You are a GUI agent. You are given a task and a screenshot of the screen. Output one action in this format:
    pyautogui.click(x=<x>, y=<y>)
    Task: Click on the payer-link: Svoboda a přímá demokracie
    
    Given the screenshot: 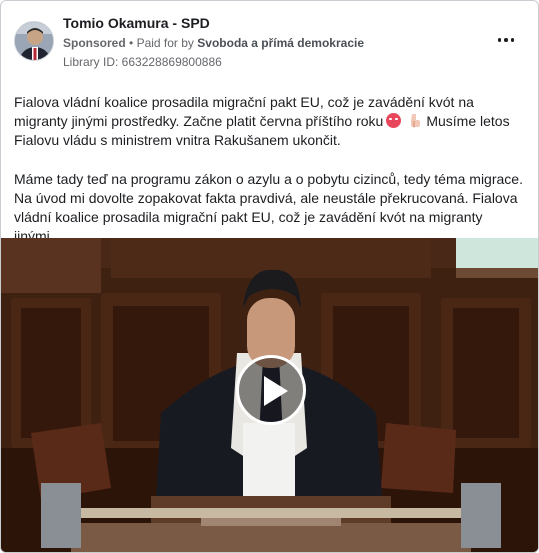 What is the action you would take?
    pyautogui.click(x=280, y=43)
    